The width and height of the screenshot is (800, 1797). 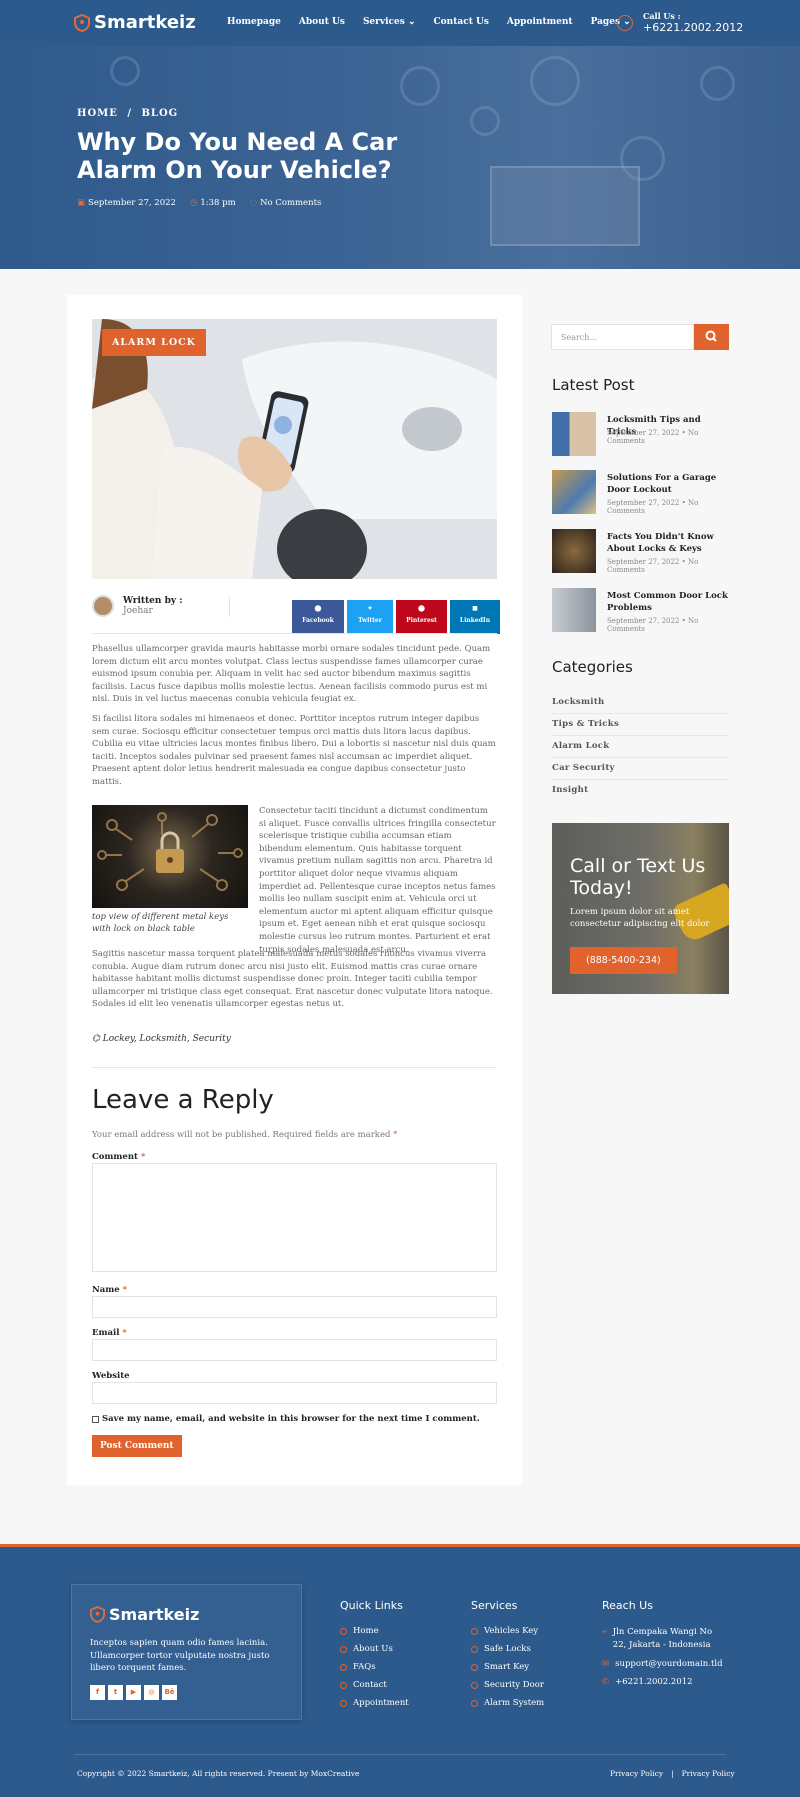 What do you see at coordinates (668, 602) in the screenshot?
I see `latest-post-title-4: Most Common Door Lock Problems` at bounding box center [668, 602].